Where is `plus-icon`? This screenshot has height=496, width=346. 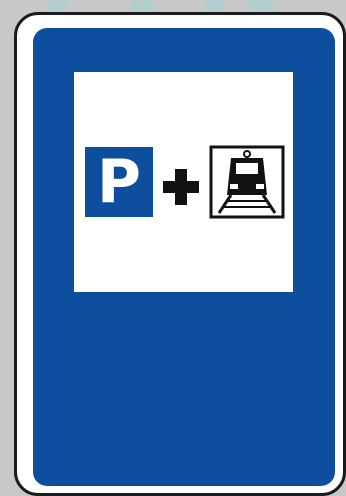
plus-icon is located at coordinates (181, 187).